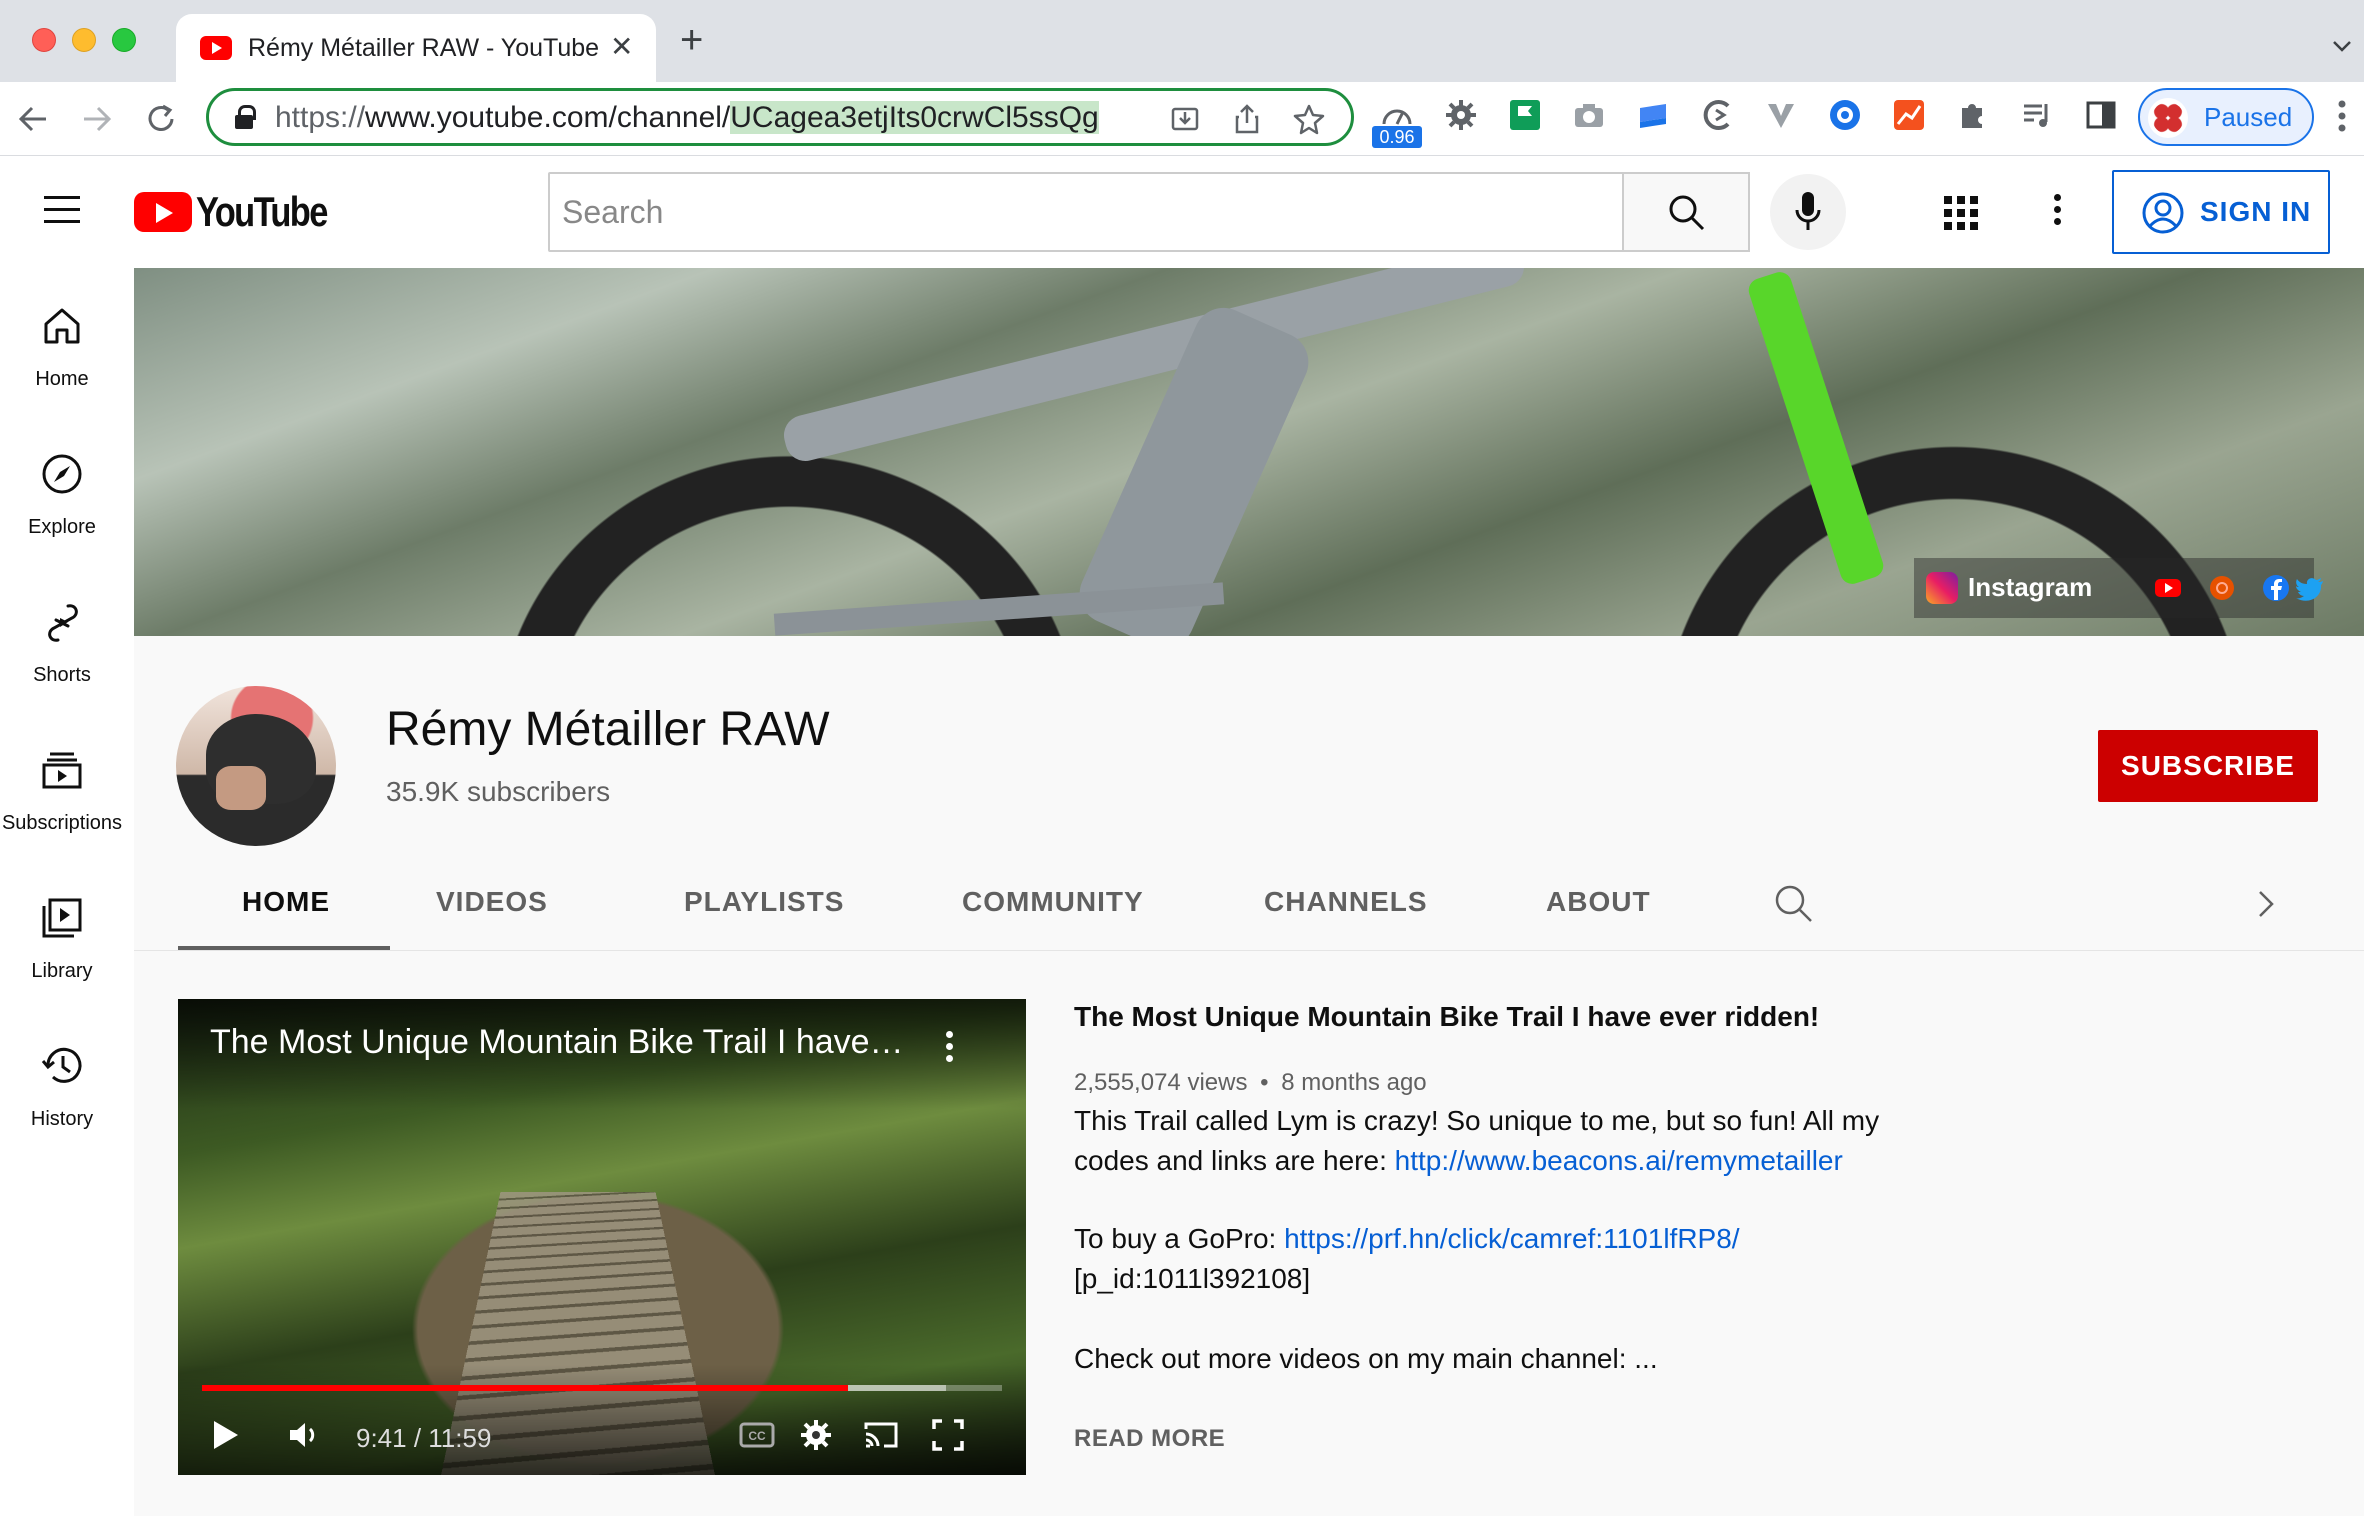 The height and width of the screenshot is (1516, 2364). What do you see at coordinates (1185, 119) in the screenshot?
I see `install-app-icon` at bounding box center [1185, 119].